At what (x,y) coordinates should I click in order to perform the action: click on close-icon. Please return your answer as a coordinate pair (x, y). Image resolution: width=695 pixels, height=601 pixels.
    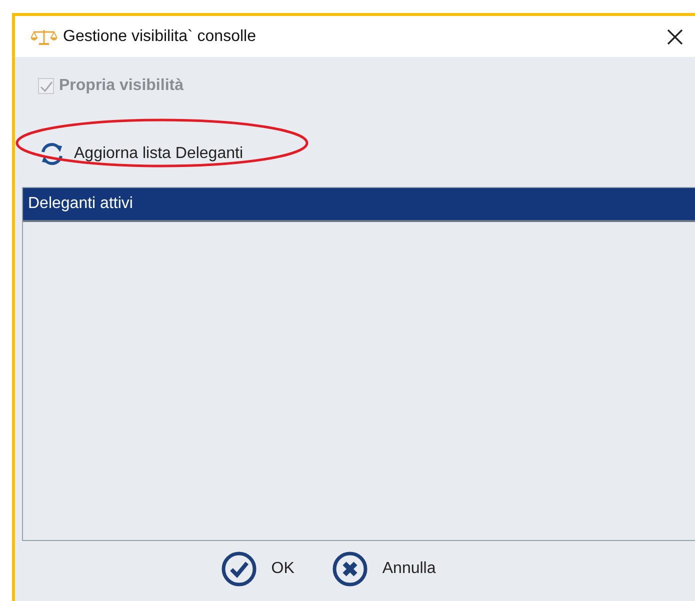
    Looking at the image, I should click on (675, 37).